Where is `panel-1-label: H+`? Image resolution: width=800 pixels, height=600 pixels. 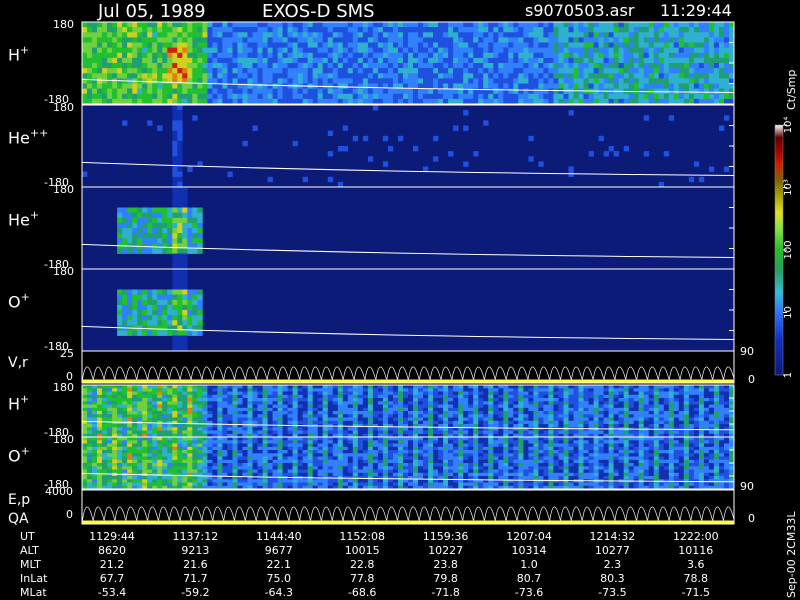
panel-1-label: H+ is located at coordinates (18, 54).